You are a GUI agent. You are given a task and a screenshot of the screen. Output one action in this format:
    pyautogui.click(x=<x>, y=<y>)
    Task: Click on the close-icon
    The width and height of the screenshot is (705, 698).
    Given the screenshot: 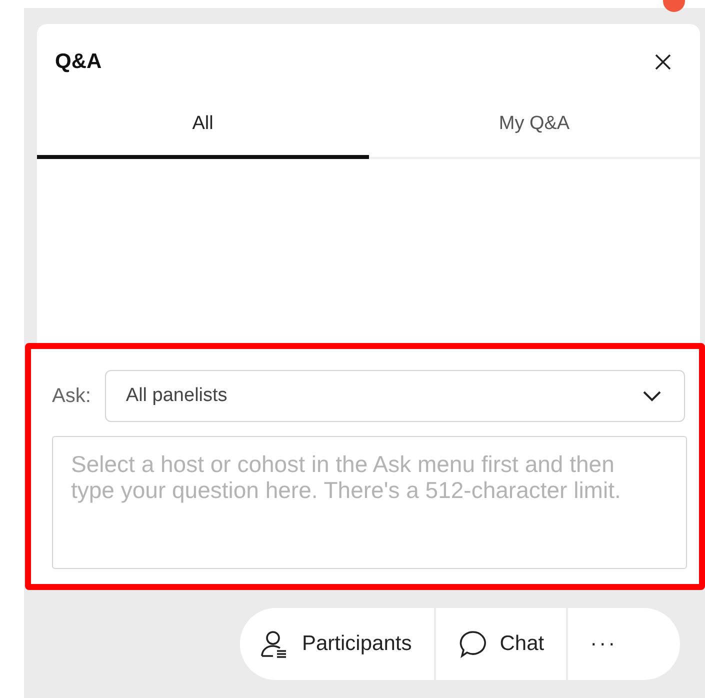 What is the action you would take?
    pyautogui.click(x=663, y=62)
    